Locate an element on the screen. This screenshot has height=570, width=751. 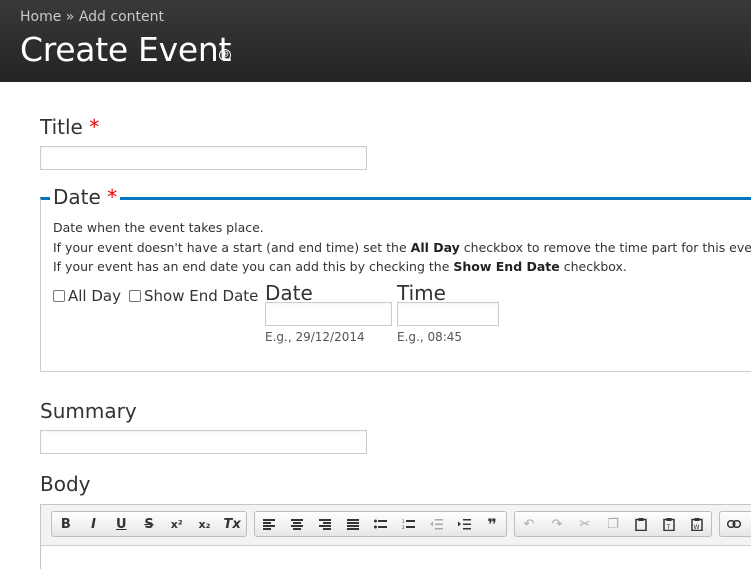
toolbar-group-paragraph: 12 ❞ is located at coordinates (380, 524).